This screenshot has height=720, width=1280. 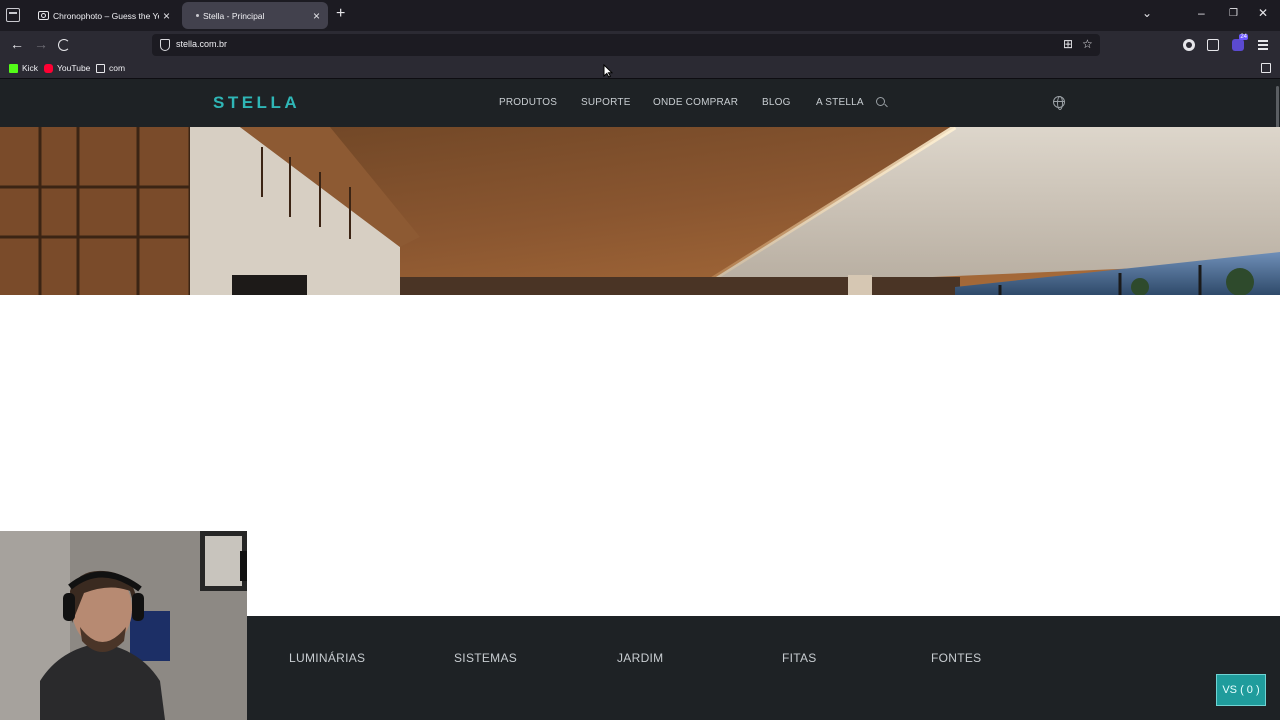 I want to click on minimize-button: –, so click(x=1201, y=13).